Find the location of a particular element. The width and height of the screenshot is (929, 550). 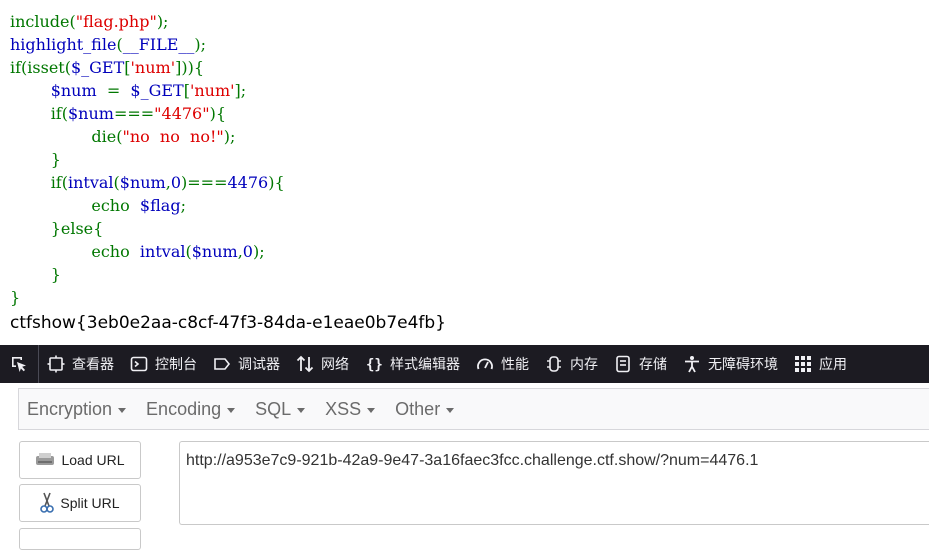

devtools-tab-label: 样式编辑器 is located at coordinates (425, 365).